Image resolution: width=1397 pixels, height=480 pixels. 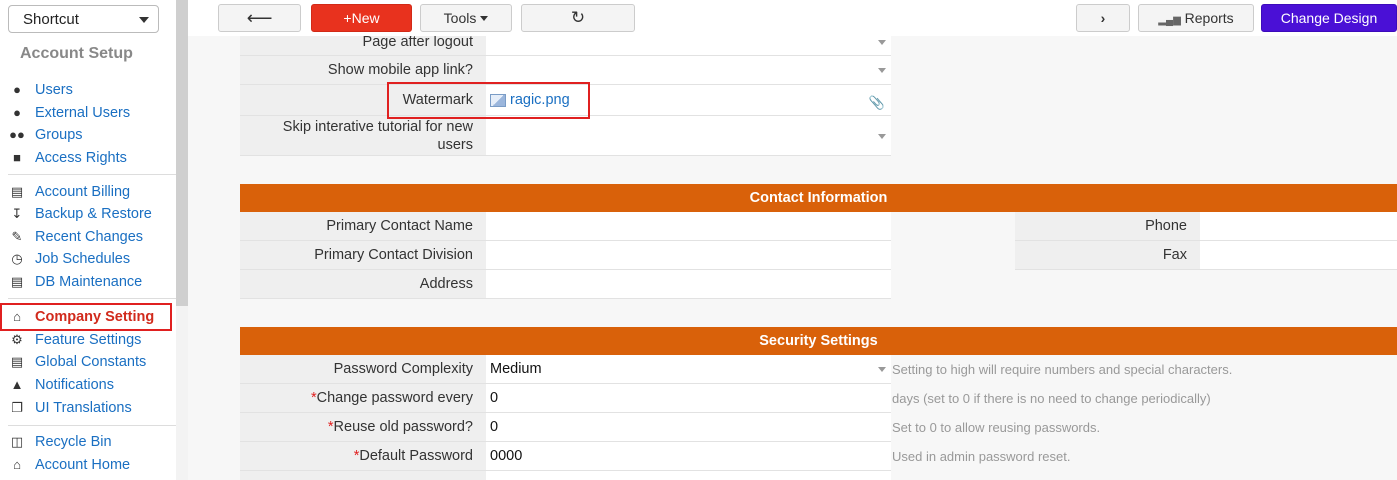 I want to click on form-row-primary-contact-division: Primary Contact Division, so click(x=565, y=255).